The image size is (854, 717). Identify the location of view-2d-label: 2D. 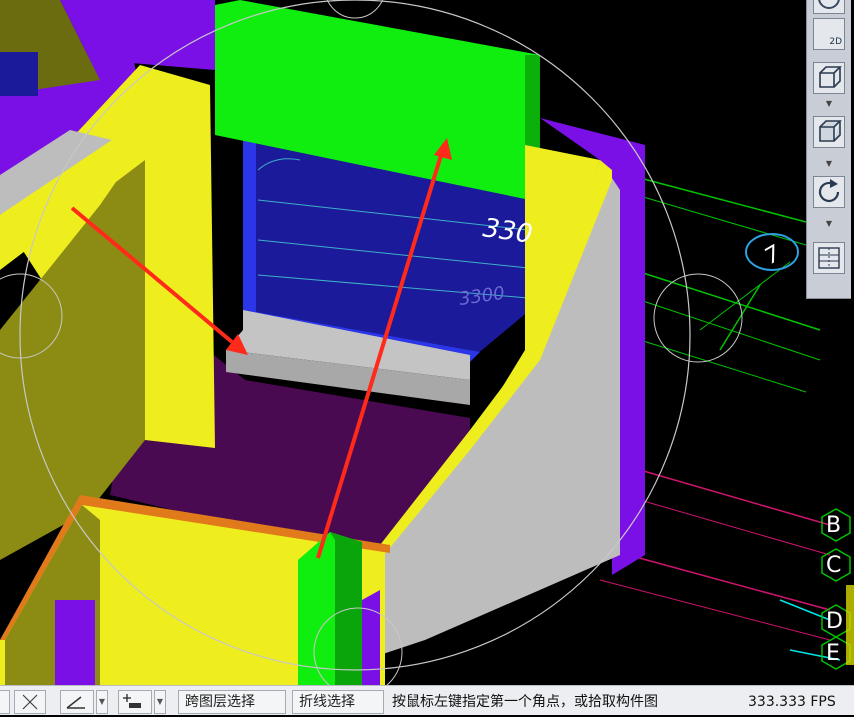
(835, 42).